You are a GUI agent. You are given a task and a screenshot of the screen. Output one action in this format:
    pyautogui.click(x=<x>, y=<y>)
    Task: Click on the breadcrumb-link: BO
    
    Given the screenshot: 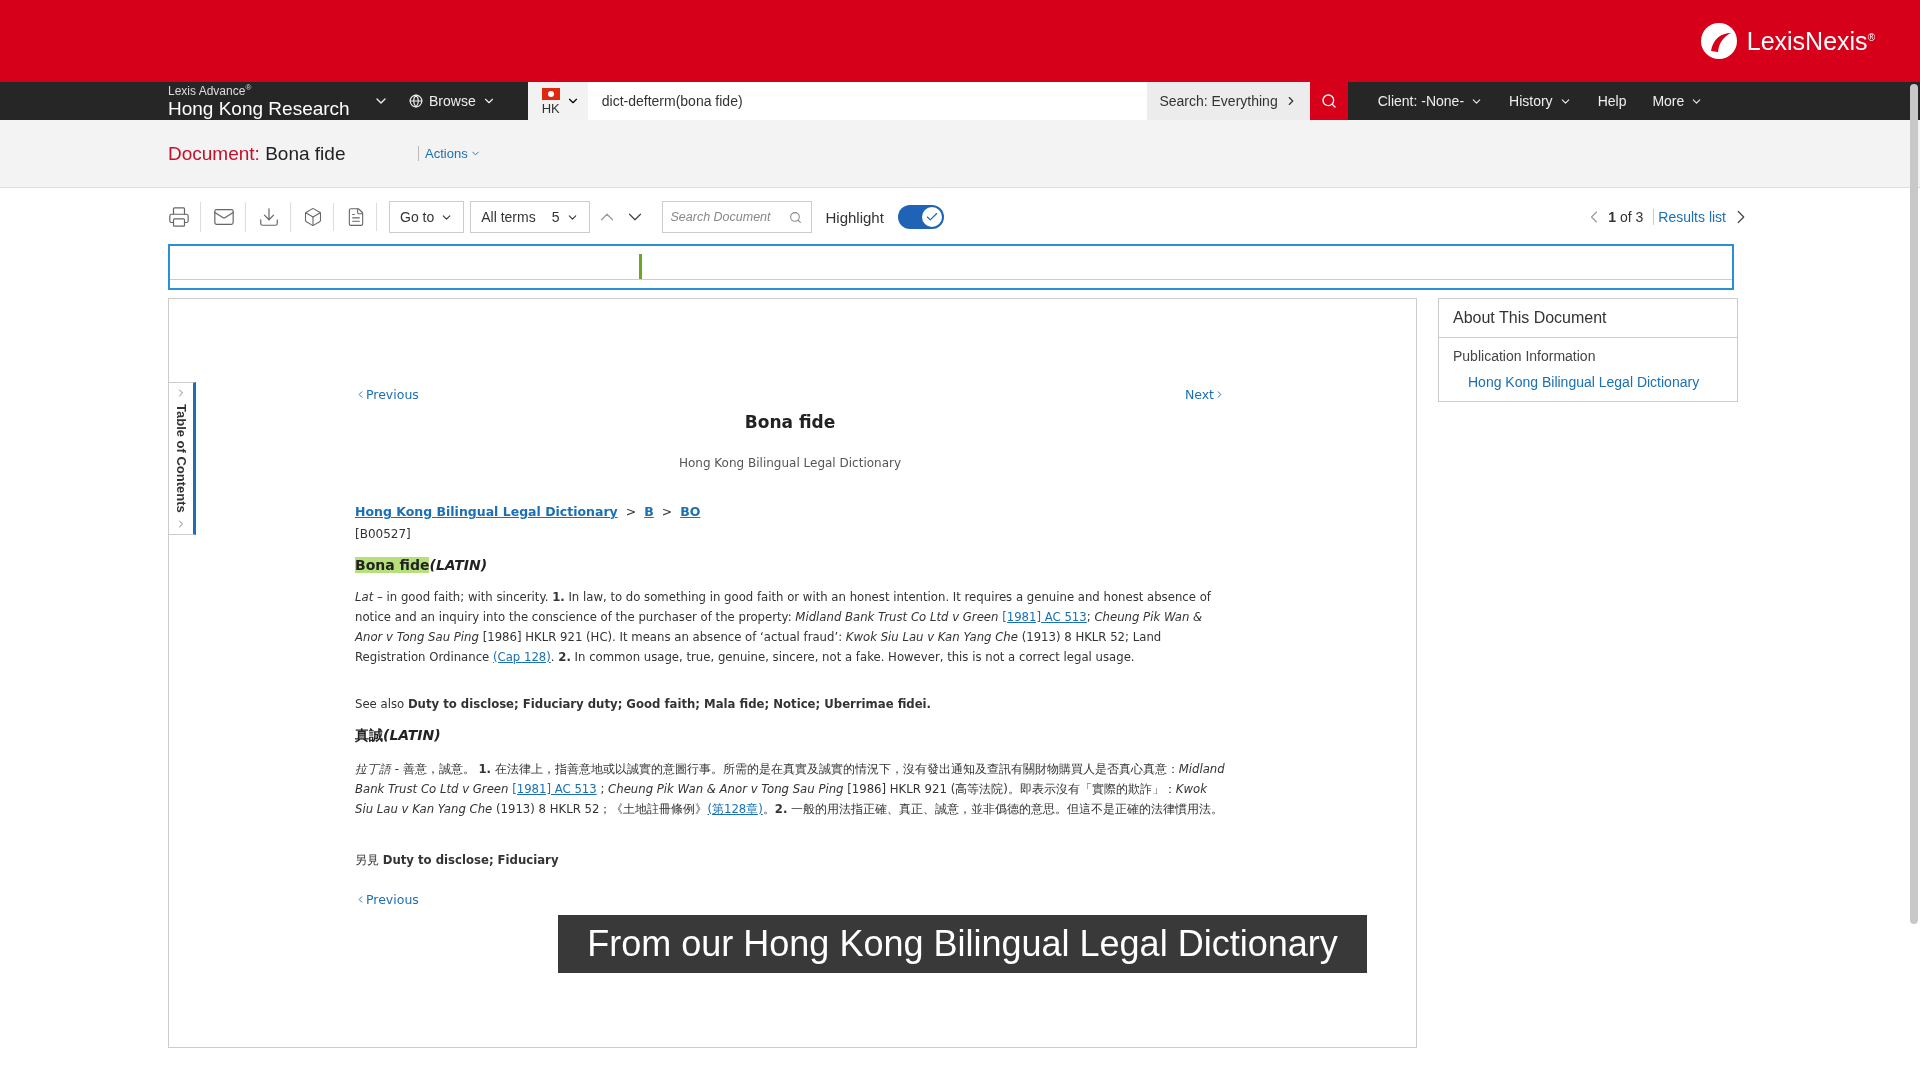 What is the action you would take?
    pyautogui.click(x=690, y=511)
    